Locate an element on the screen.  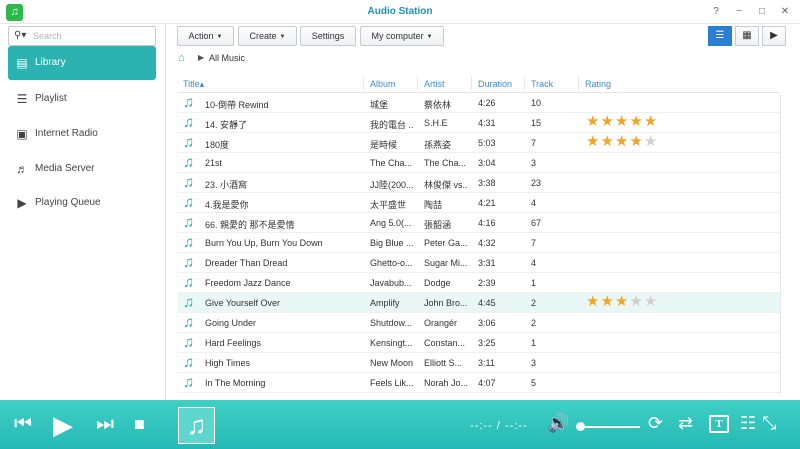
help-icon: ? is located at coordinates (716, 12).